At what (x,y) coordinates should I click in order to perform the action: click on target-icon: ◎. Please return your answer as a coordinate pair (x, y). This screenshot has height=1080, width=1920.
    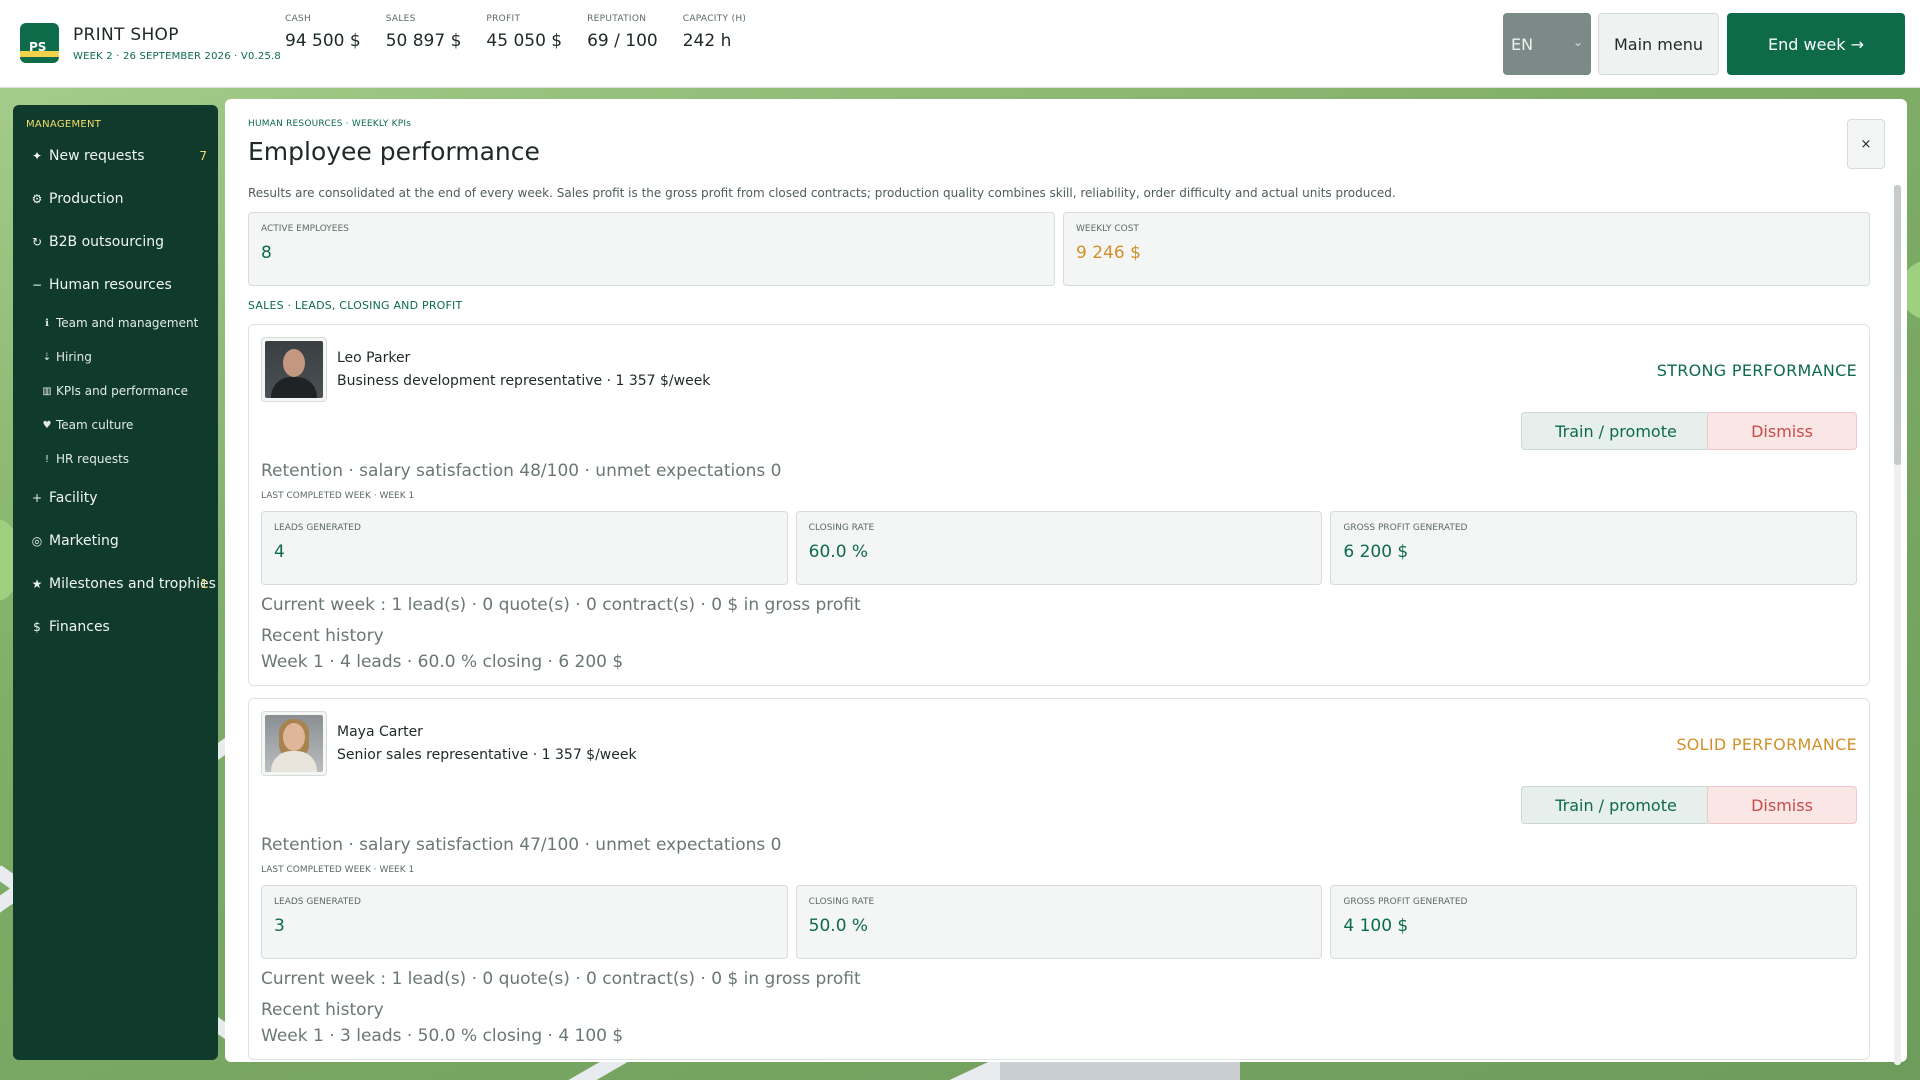
    Looking at the image, I should click on (37, 540).